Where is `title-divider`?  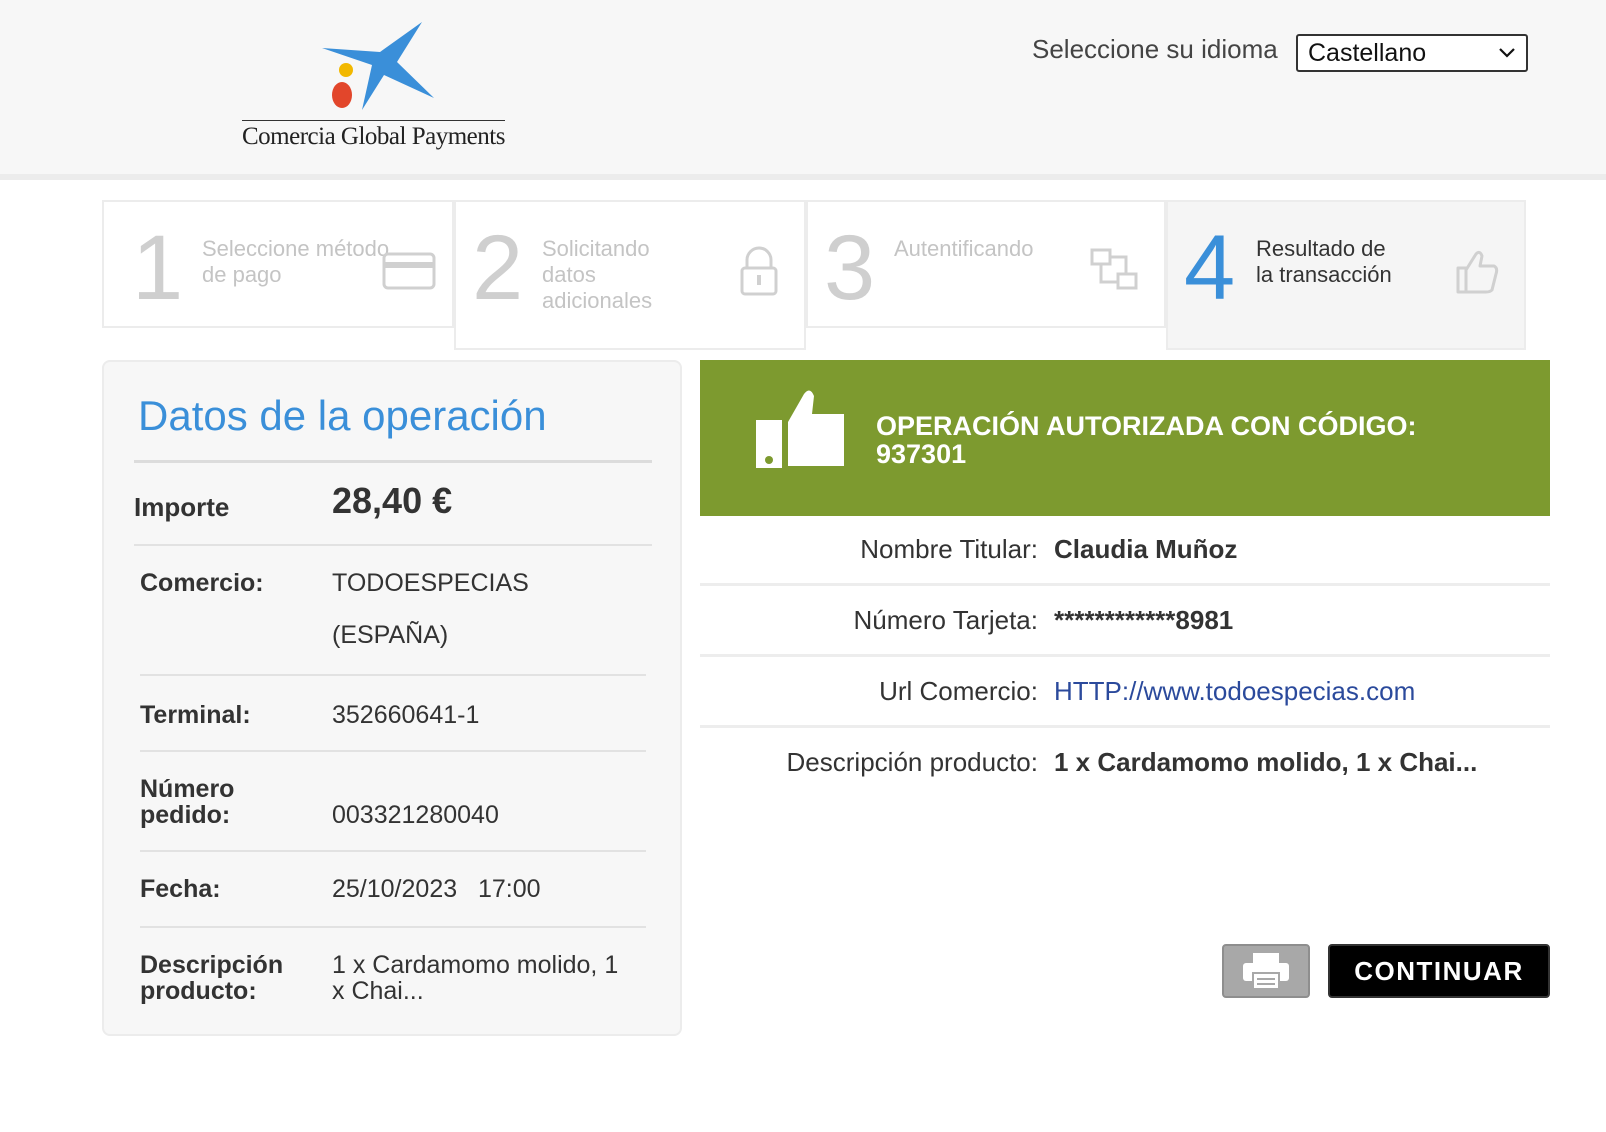
title-divider is located at coordinates (393, 461).